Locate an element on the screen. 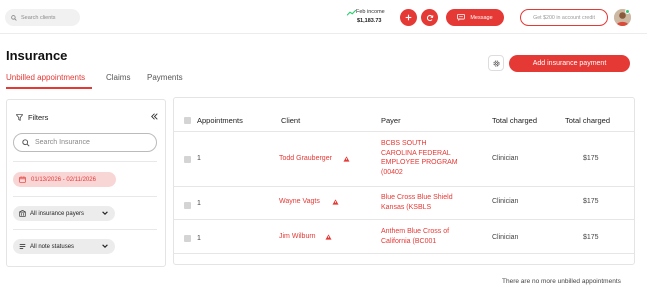 This screenshot has width=647, height=306. client-link: Todd Grauberger is located at coordinates (305, 158).